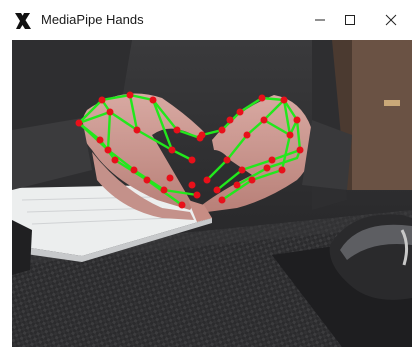 The width and height of the screenshot is (412, 347). I want to click on minimize-icon, so click(320, 20).